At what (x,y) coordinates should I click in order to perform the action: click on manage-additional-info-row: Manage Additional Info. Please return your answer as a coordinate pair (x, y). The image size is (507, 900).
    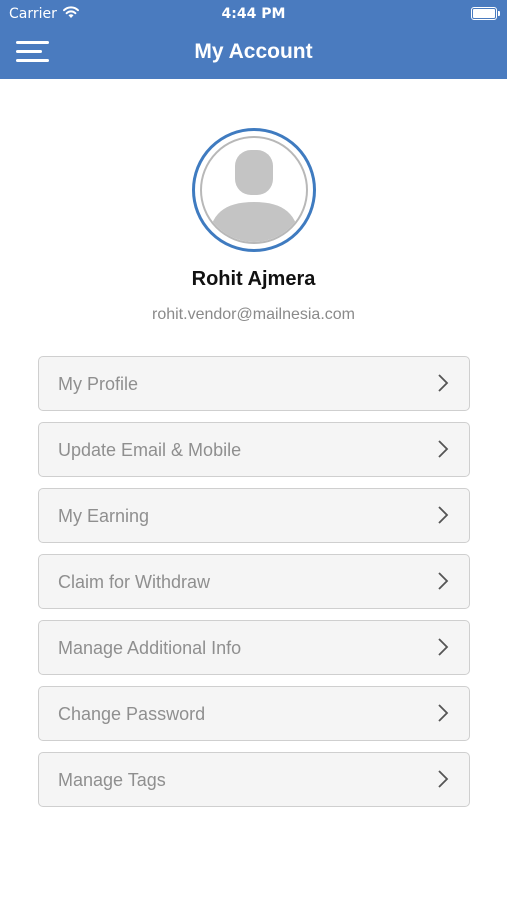
    Looking at the image, I should click on (254, 647).